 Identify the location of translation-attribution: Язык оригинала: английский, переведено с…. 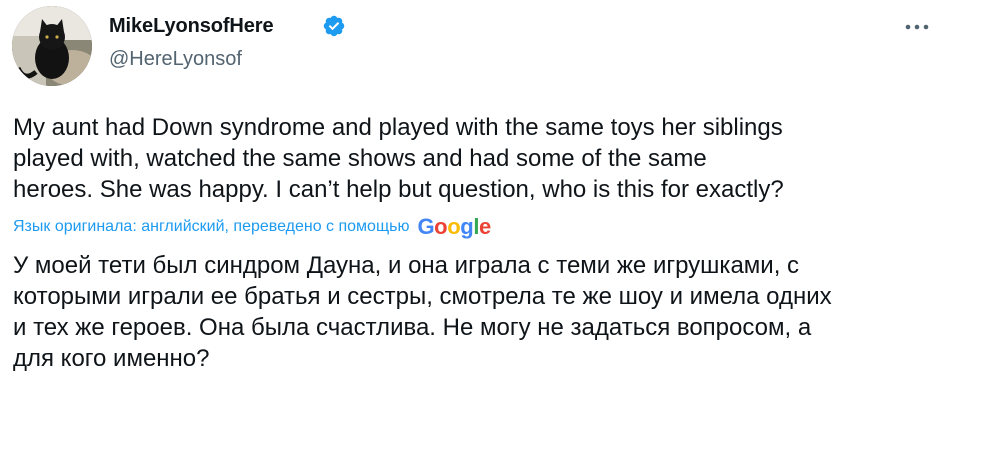
(252, 227).